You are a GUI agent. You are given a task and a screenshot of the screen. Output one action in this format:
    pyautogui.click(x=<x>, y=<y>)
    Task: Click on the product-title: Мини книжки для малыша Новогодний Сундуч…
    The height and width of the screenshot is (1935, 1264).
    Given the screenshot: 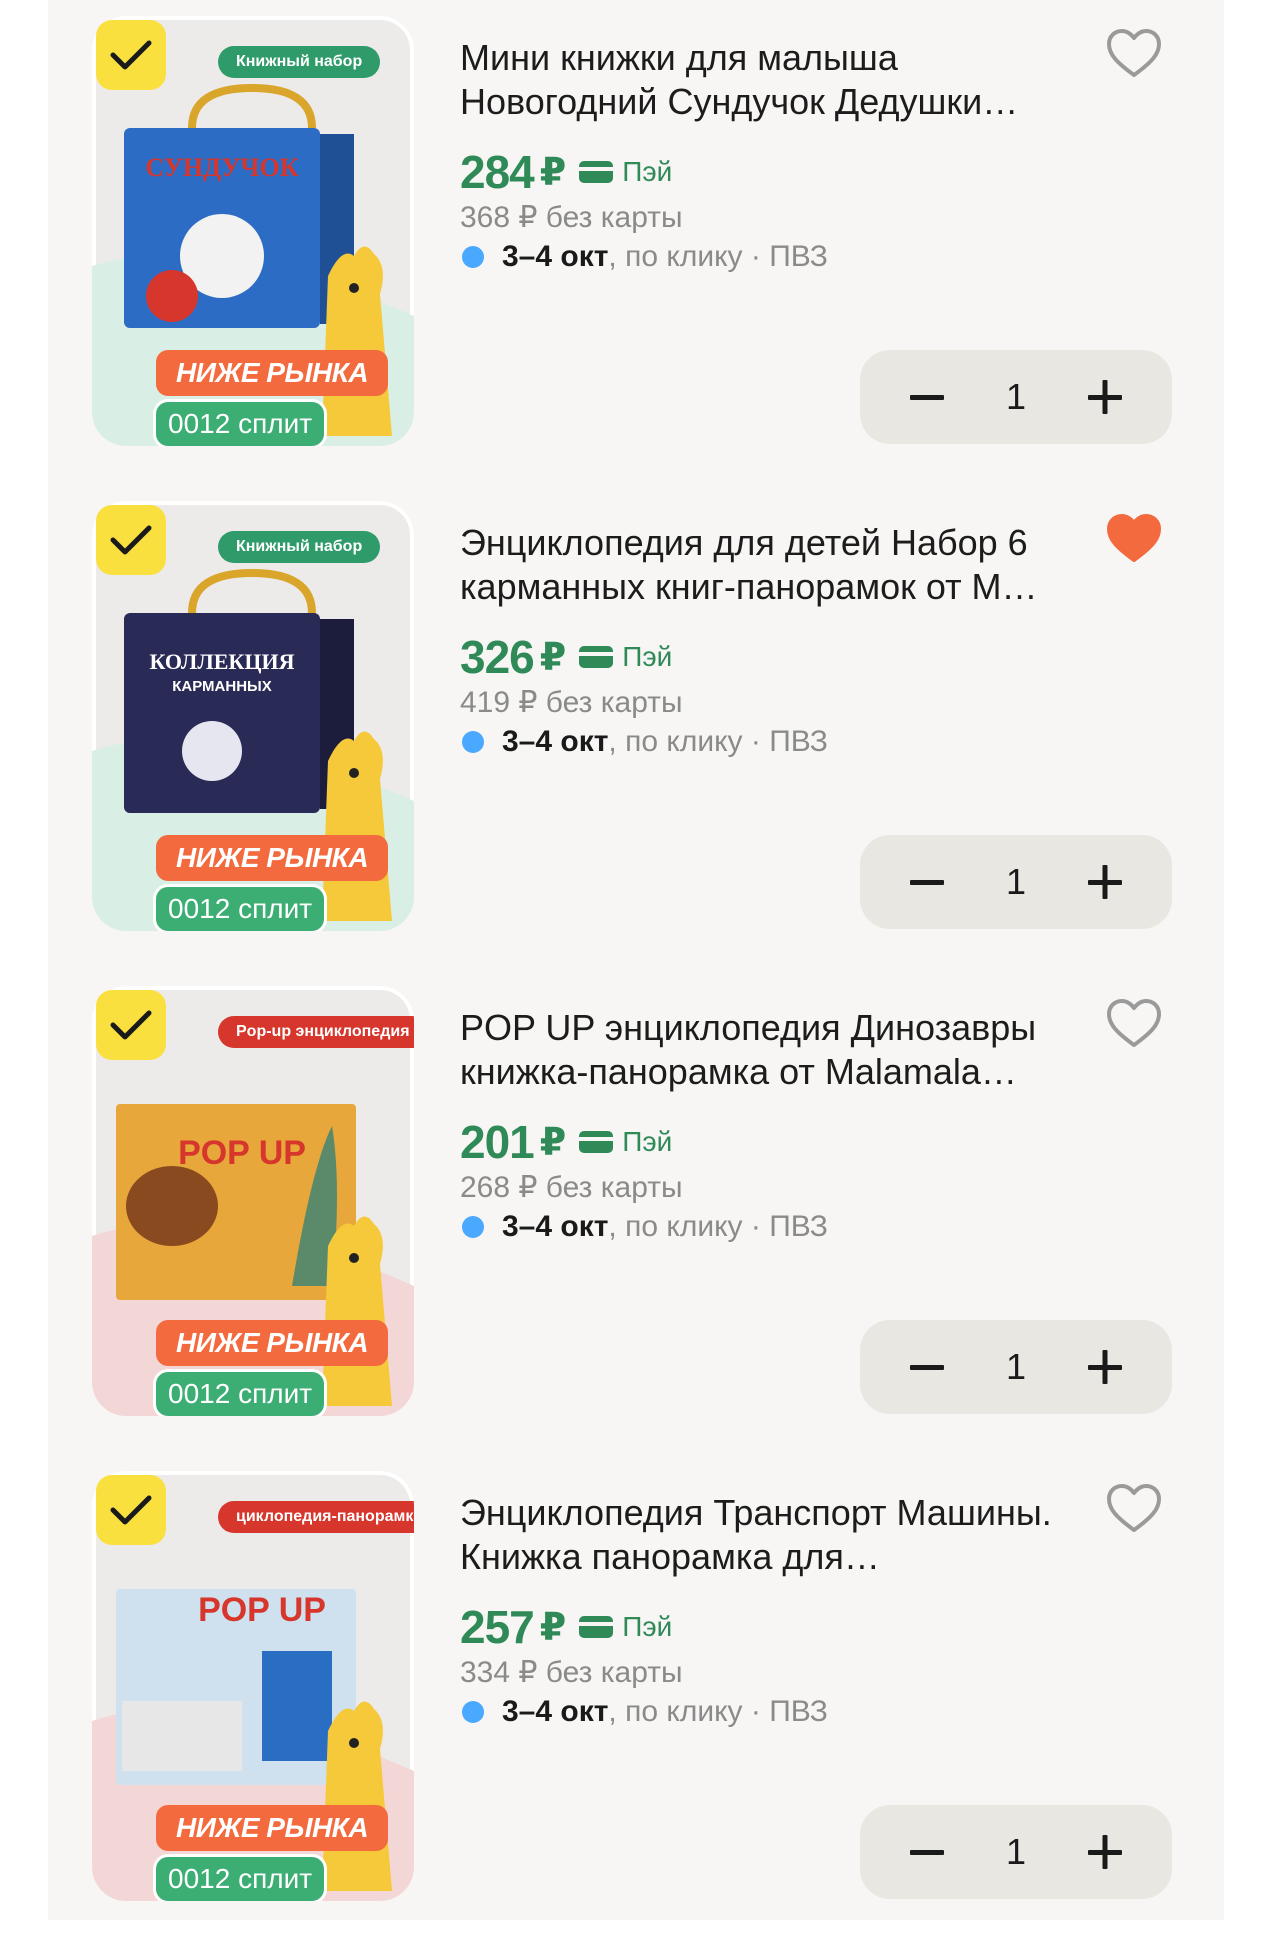 What is the action you would take?
    pyautogui.click(x=780, y=80)
    